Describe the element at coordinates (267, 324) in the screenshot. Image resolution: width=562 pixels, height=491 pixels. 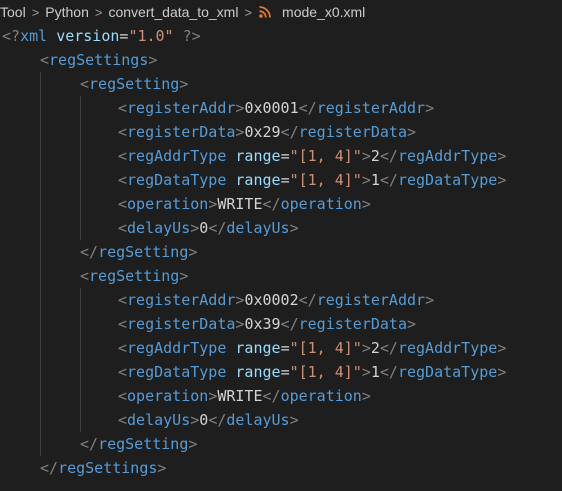
I see `code-line: <registerData>0x39</registerData>` at that location.